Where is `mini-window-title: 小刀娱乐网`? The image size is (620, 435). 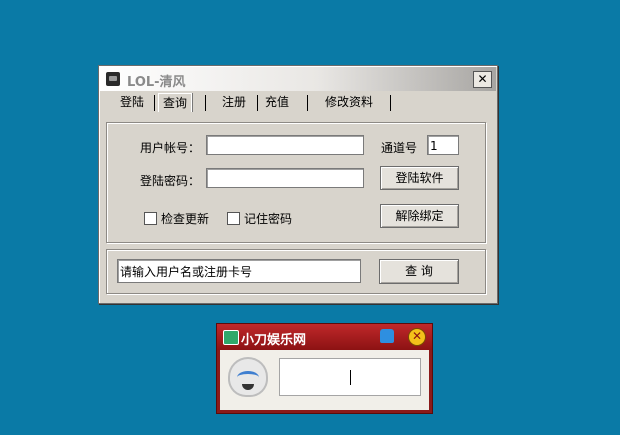
mini-window-title: 小刀娱乐网 is located at coordinates (274, 340).